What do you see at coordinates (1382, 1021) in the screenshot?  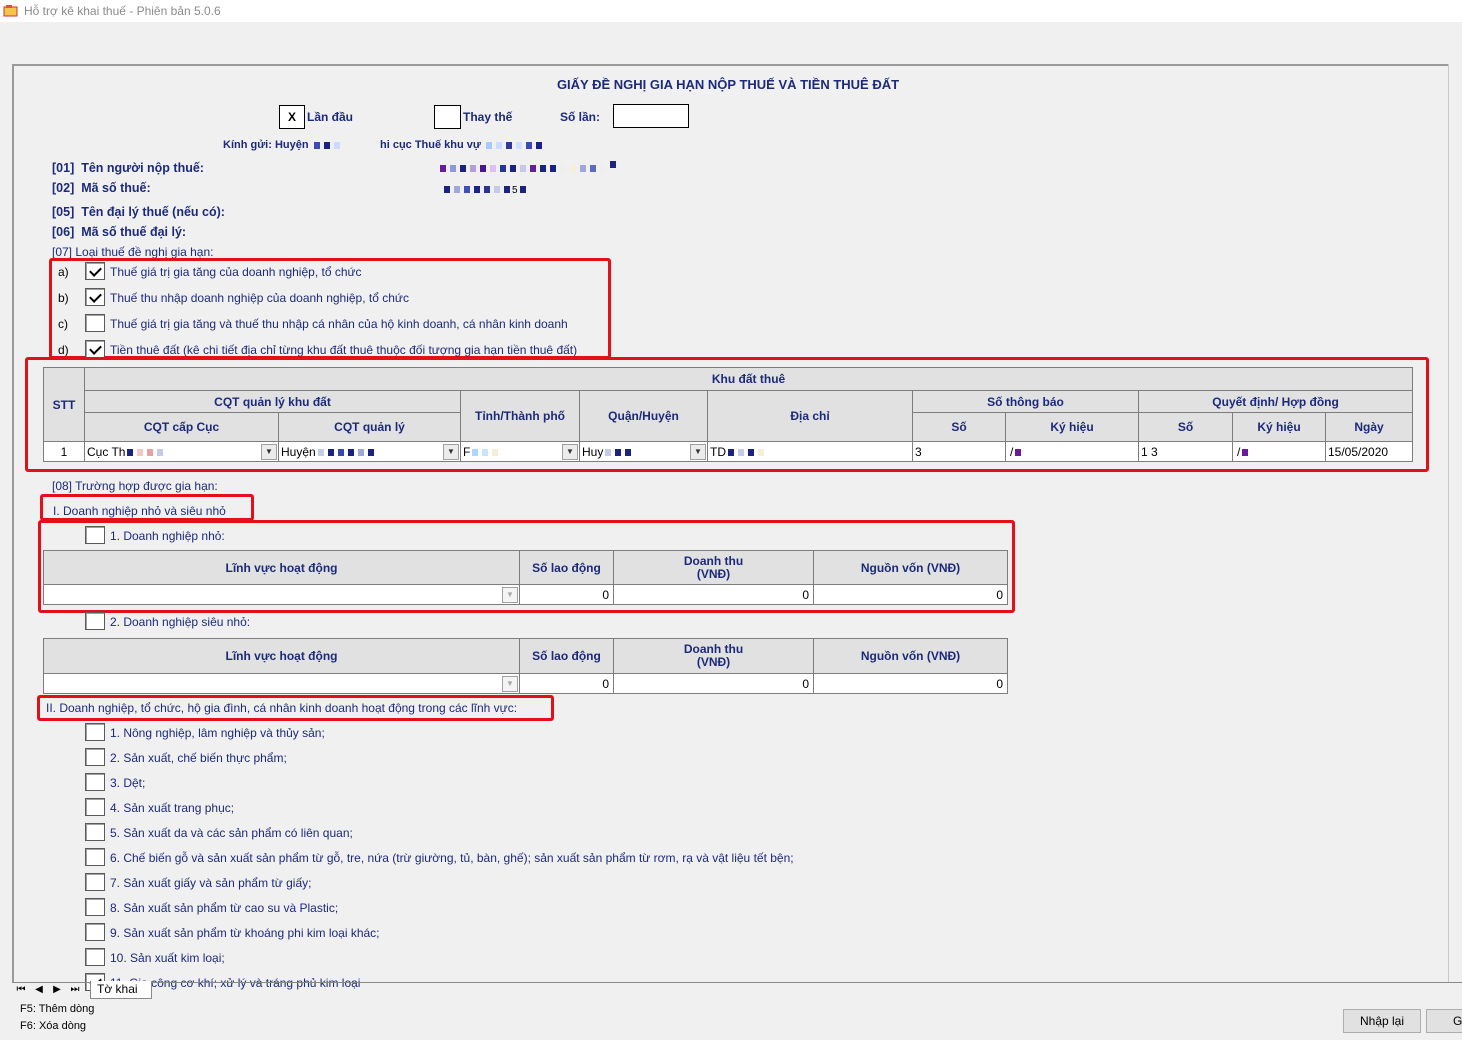 I see `reset-button: Nhập lại` at bounding box center [1382, 1021].